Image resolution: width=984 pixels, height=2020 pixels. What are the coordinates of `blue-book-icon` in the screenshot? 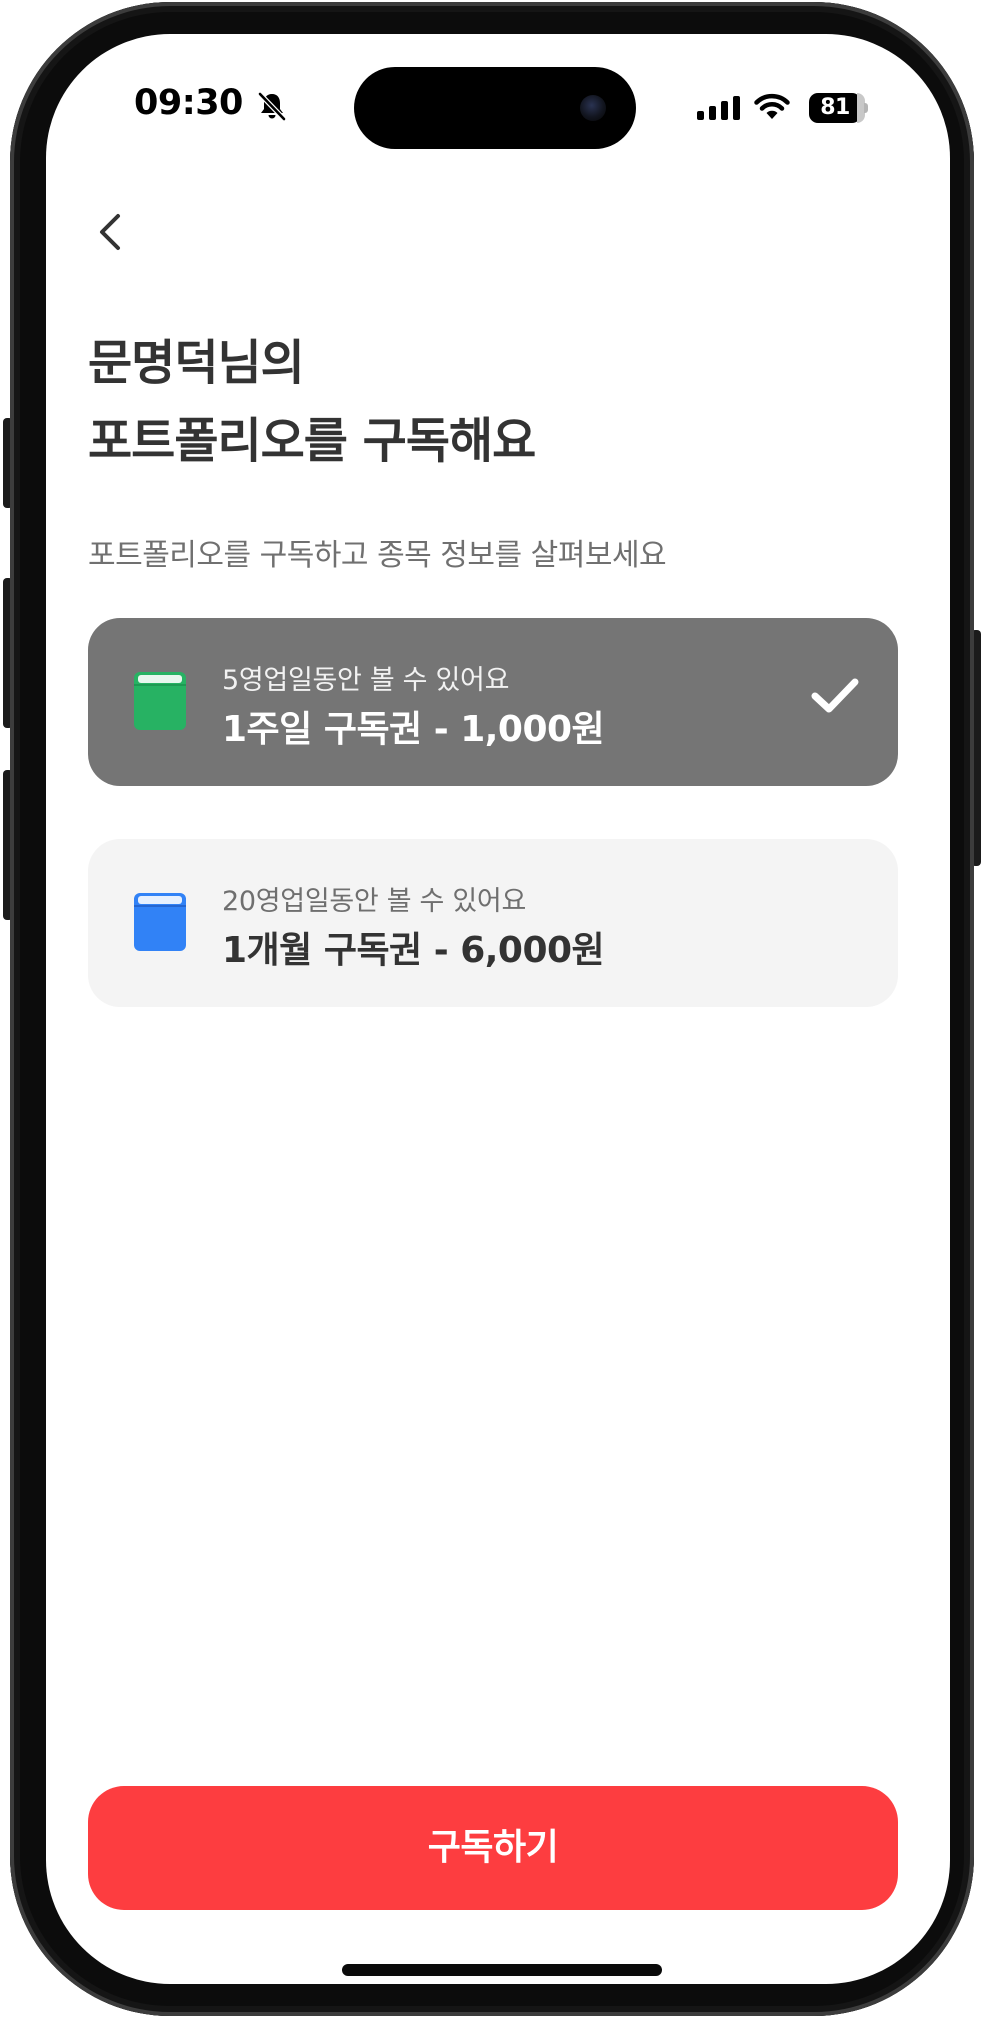 It's located at (160, 922).